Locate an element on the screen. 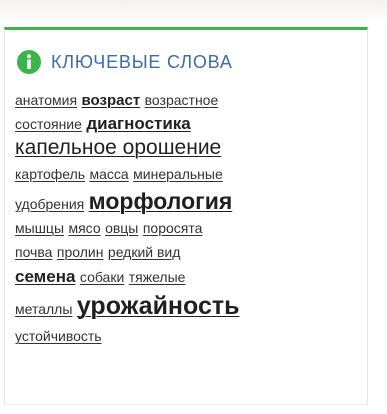  tag-link: минеральные is located at coordinates (178, 174).